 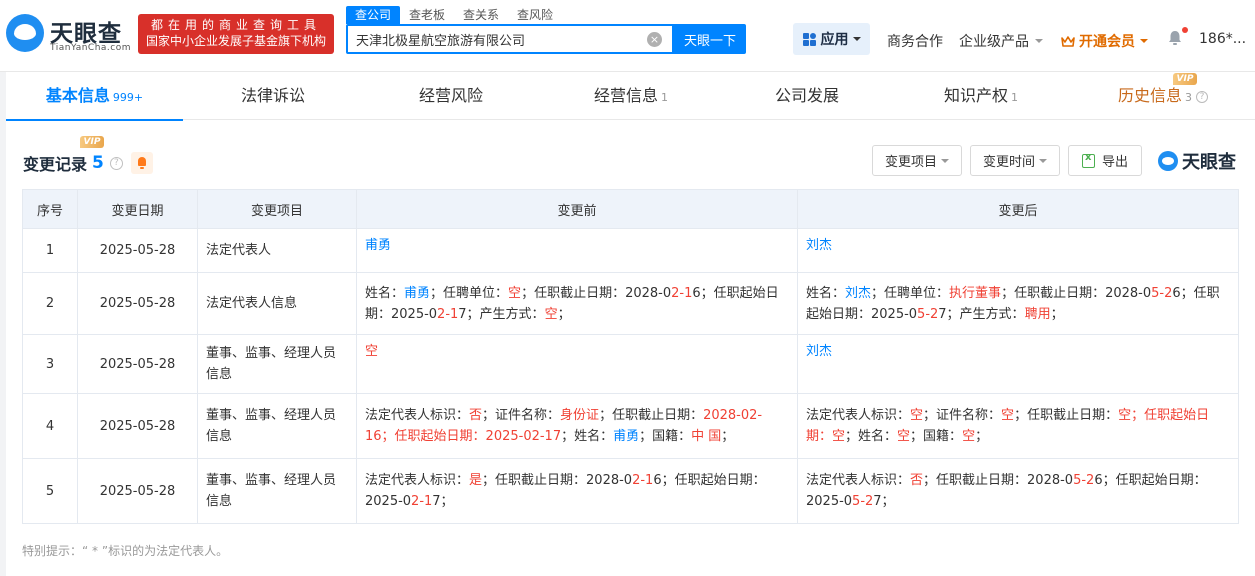 I want to click on apps-label: 应用, so click(x=834, y=40).